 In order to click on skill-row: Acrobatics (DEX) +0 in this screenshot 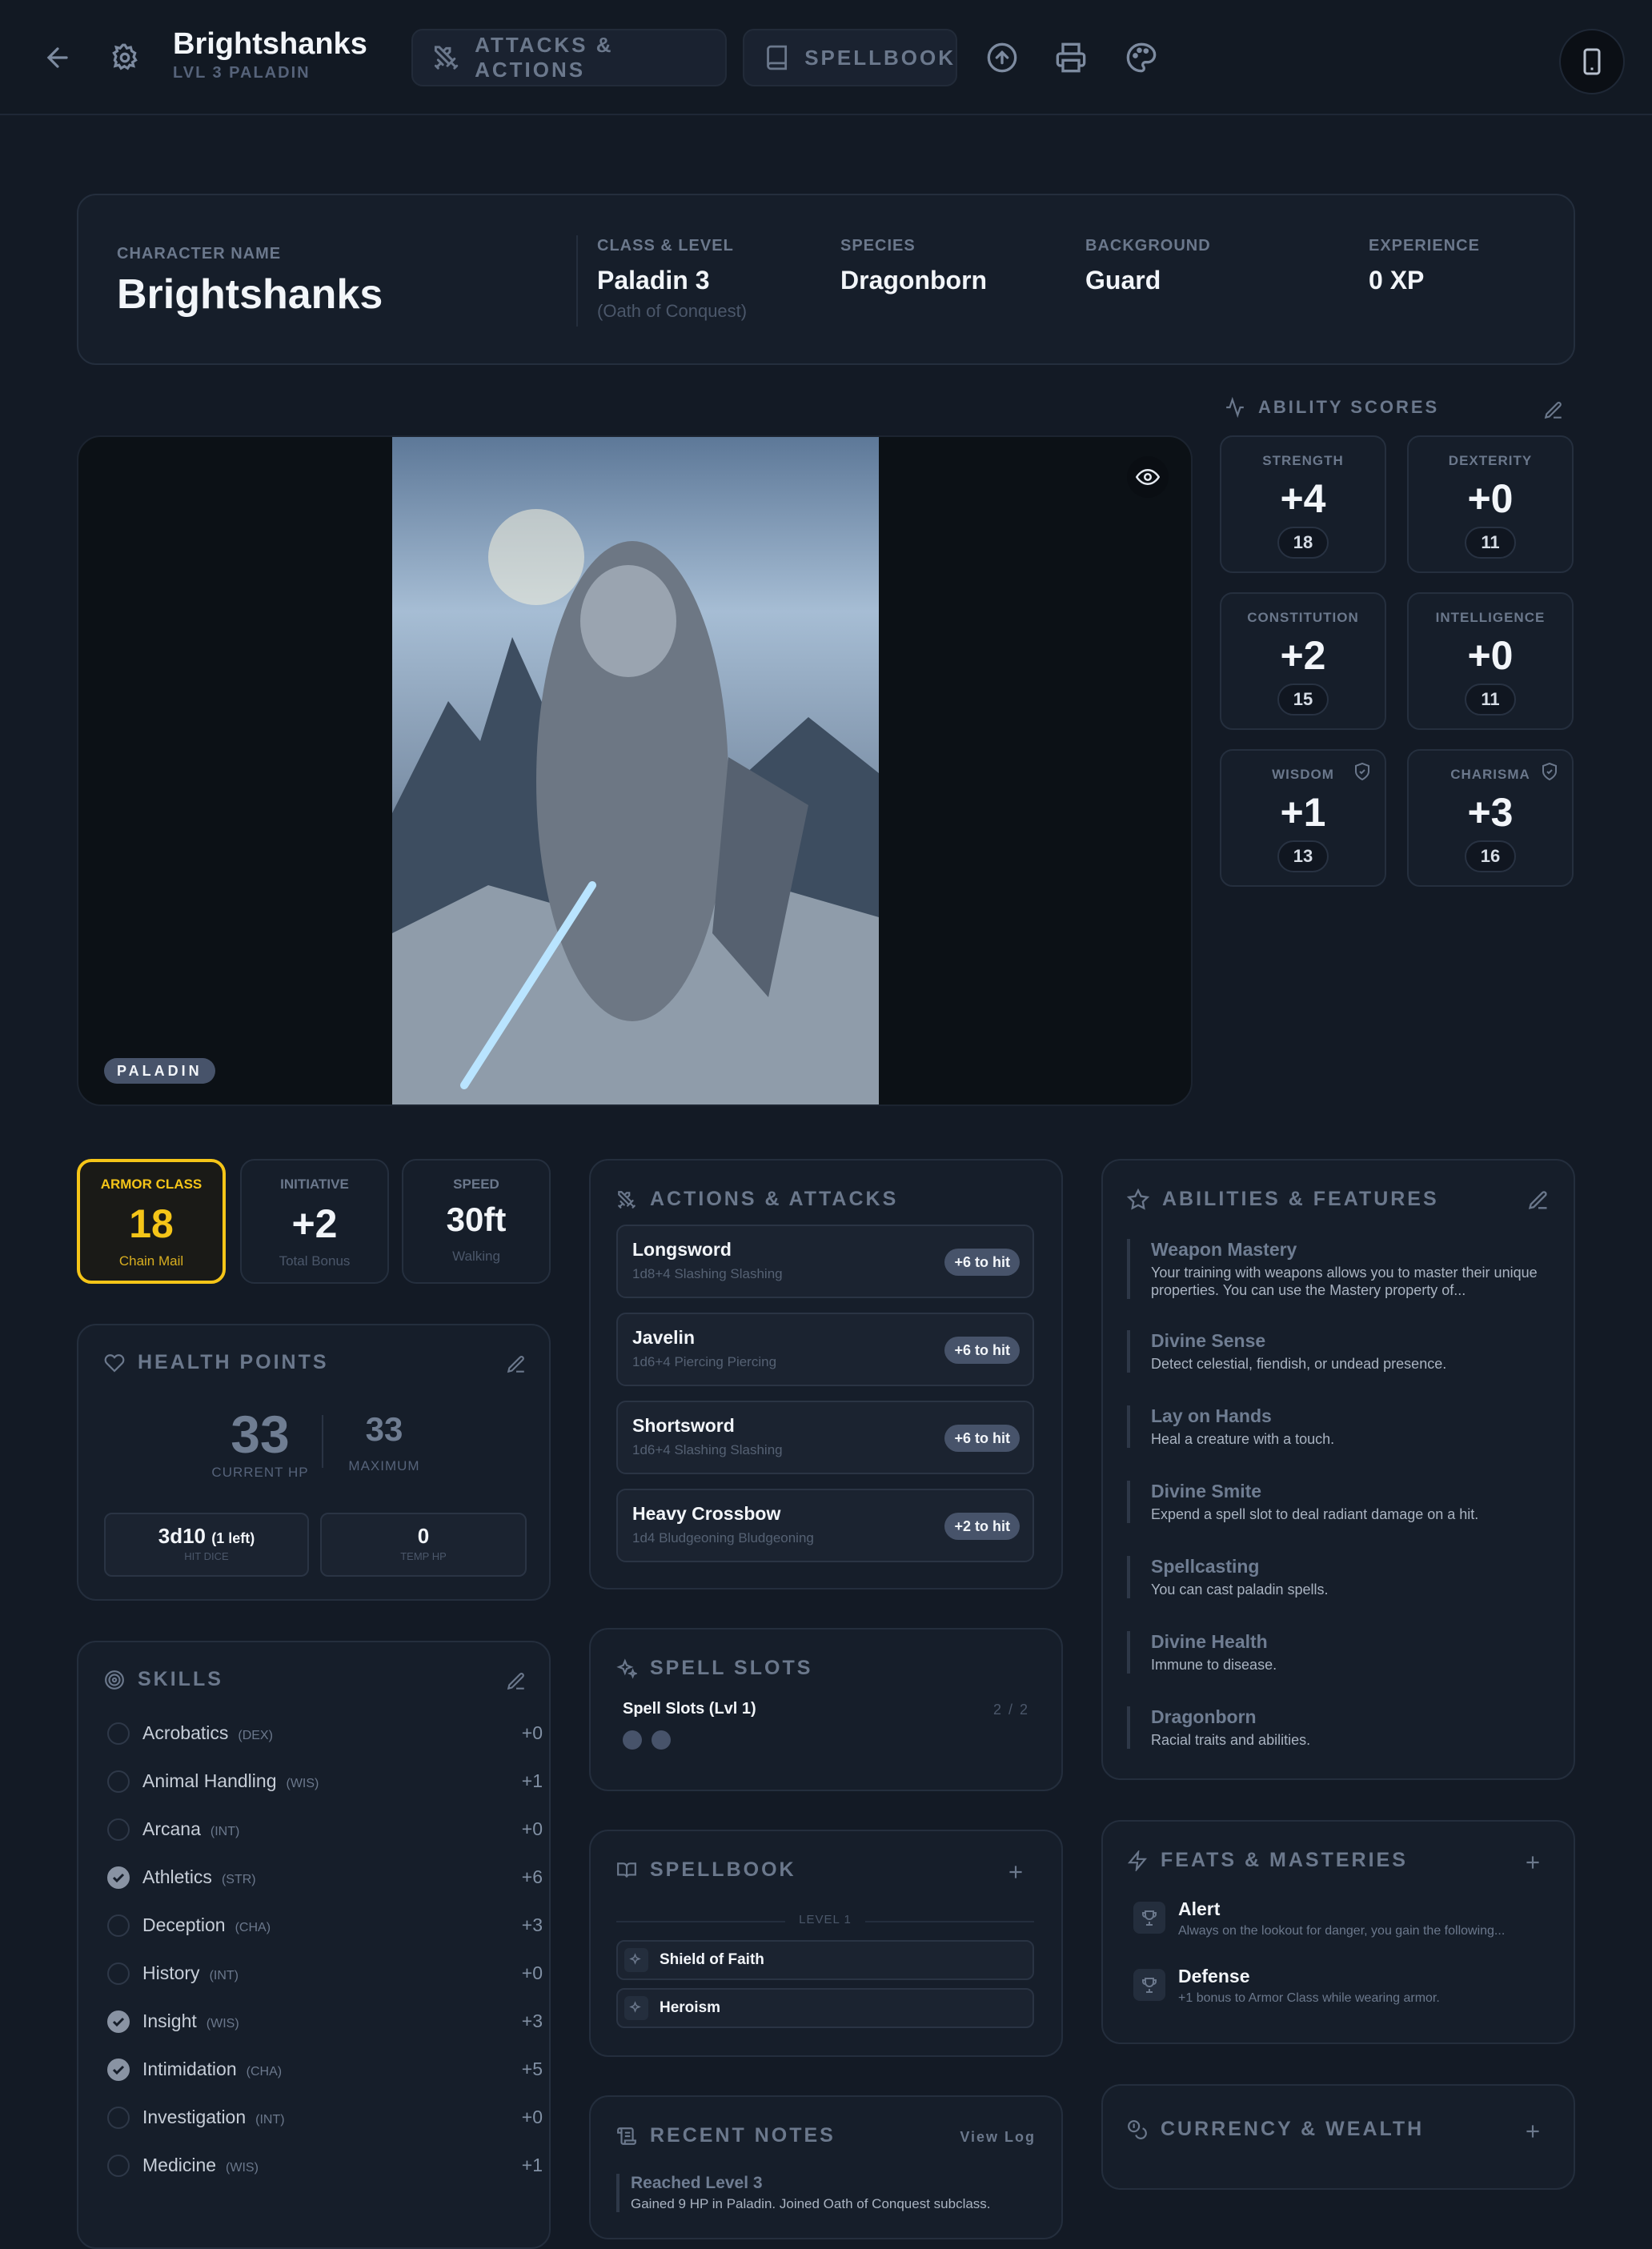, I will do `click(325, 1735)`.